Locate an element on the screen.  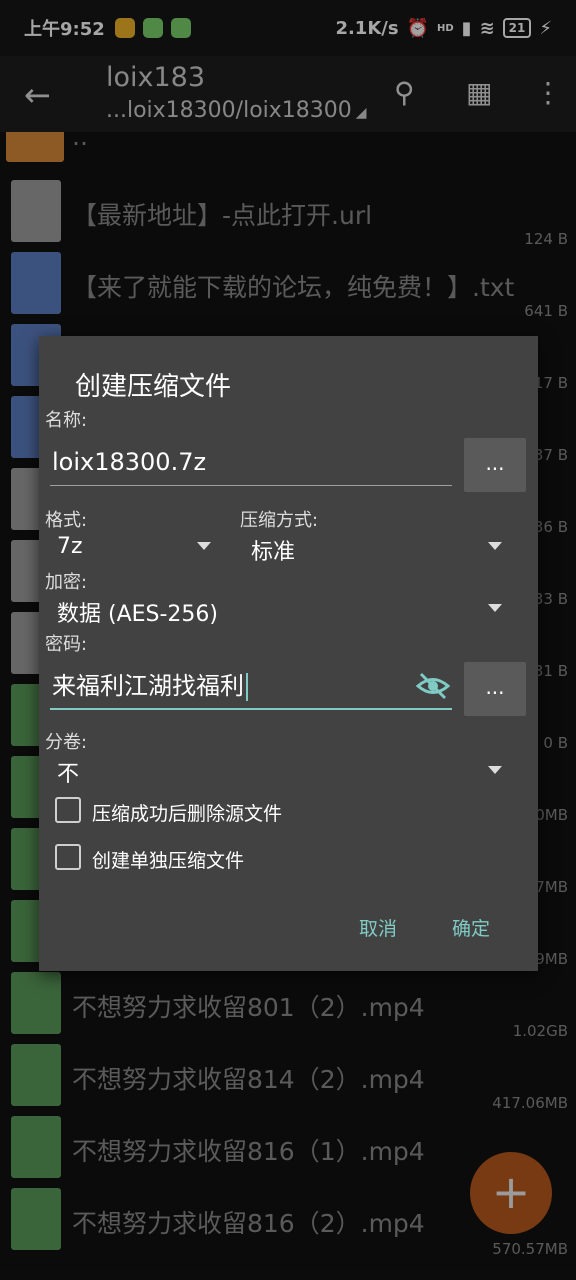
format-label: 格式: is located at coordinates (66, 520).